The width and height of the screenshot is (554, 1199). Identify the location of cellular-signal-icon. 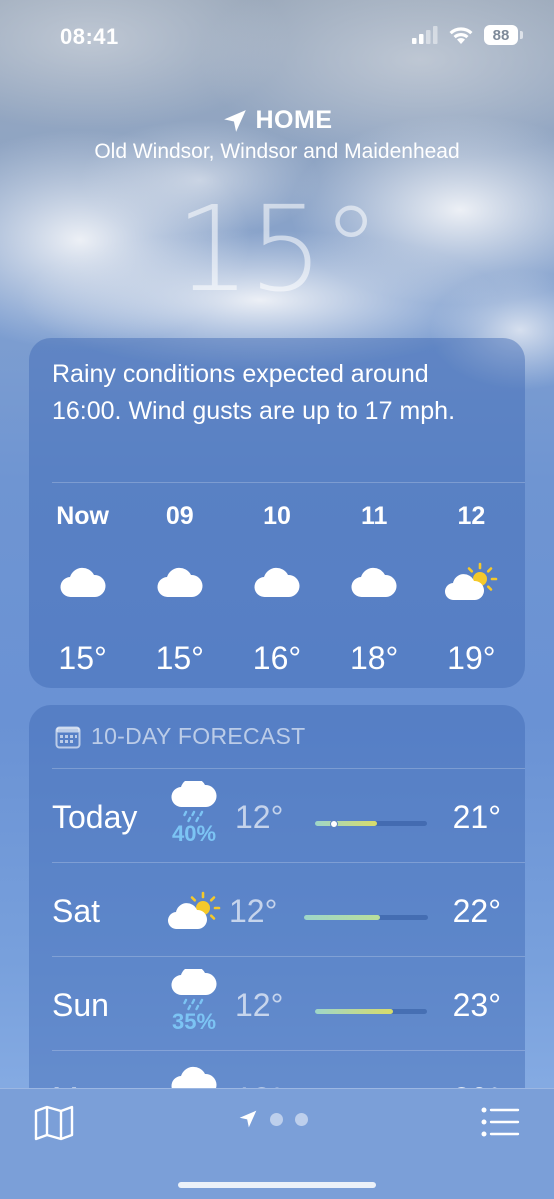
(425, 35).